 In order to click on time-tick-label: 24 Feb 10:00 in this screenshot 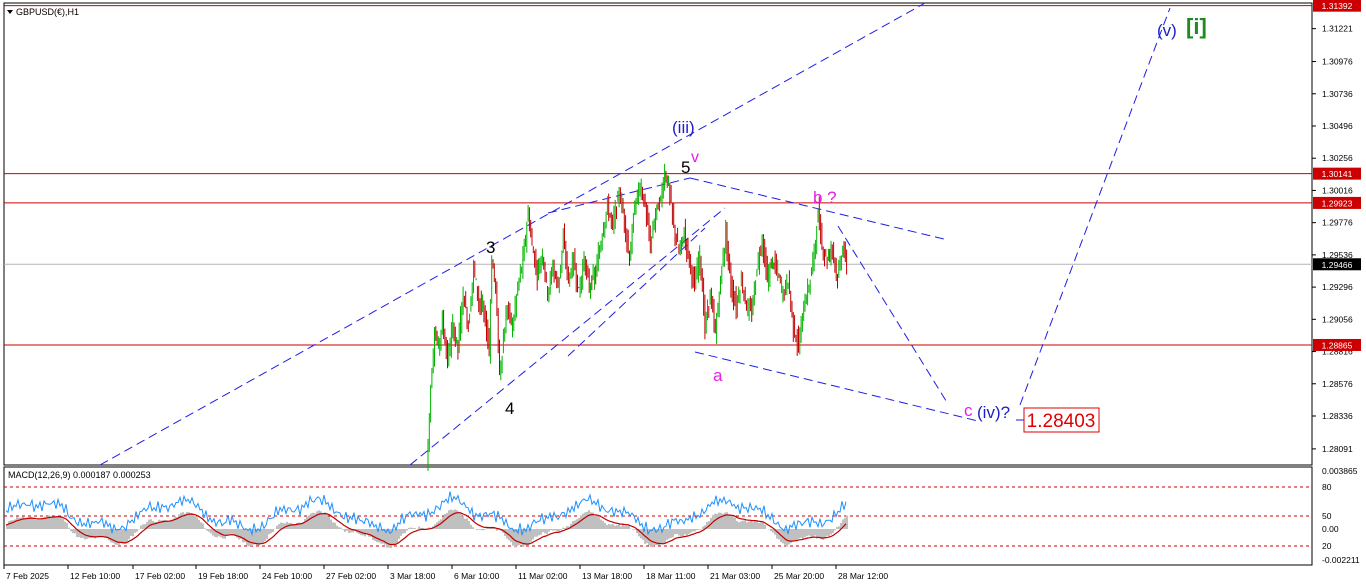, I will do `click(287, 576)`.